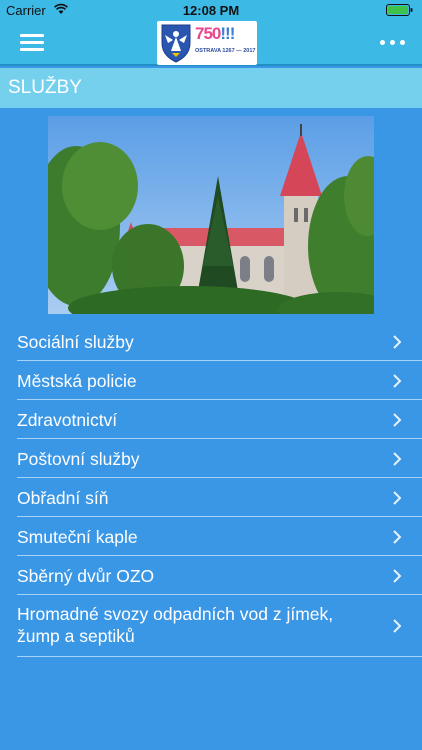 The image size is (422, 750). Describe the element at coordinates (211, 458) in the screenshot. I see `menu-item-postal-services: Poštovní služby` at that location.